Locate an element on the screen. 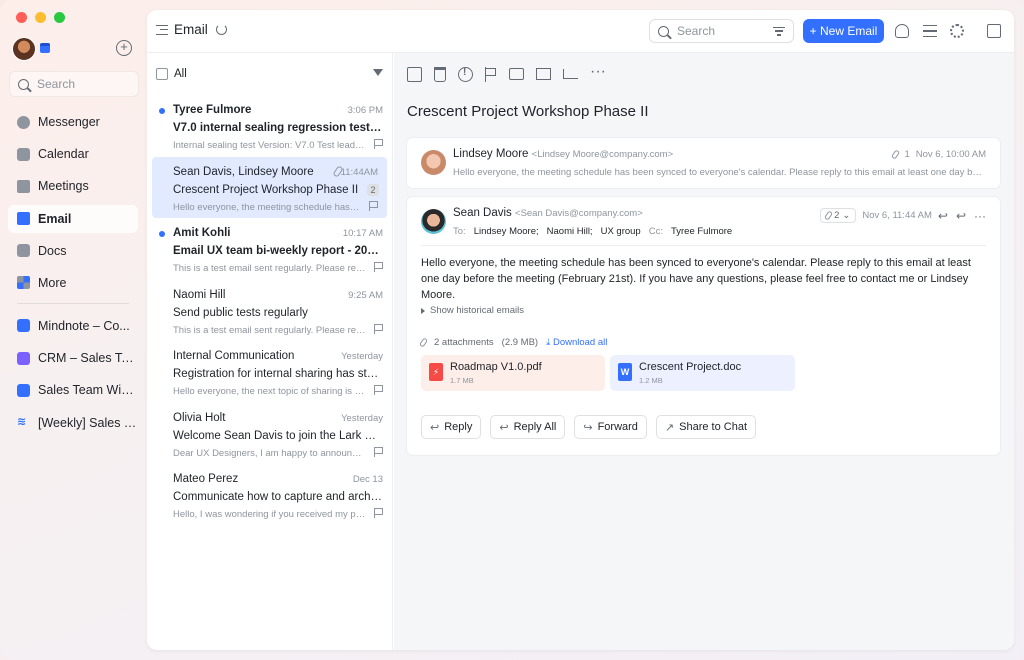 This screenshot has width=1024, height=660. sidebar-item-messenger: Messenger is located at coordinates (73, 122).